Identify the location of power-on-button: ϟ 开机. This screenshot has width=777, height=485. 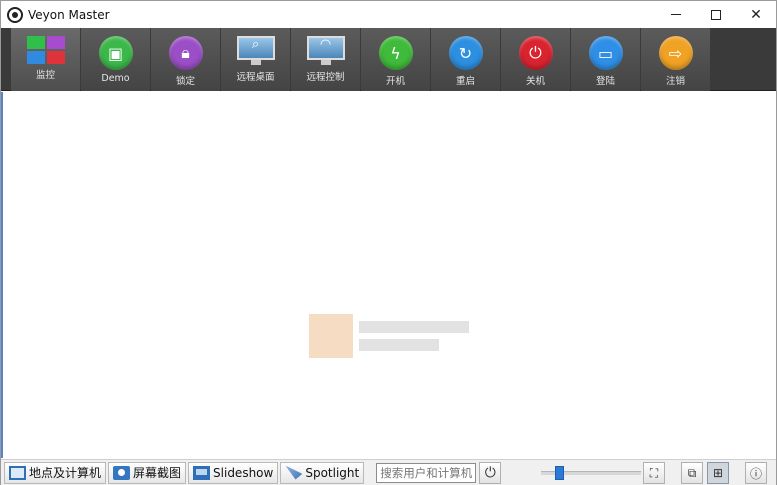
(395, 59).